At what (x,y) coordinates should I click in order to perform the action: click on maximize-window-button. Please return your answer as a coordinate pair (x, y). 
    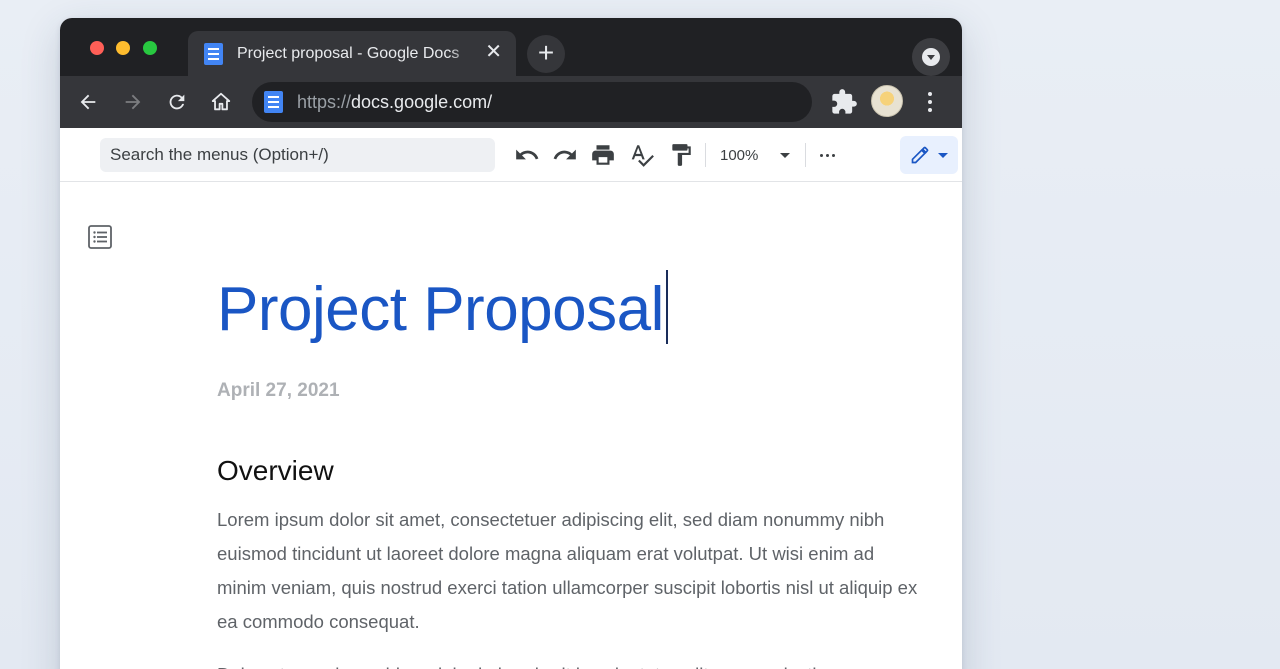
    Looking at the image, I should click on (150, 48).